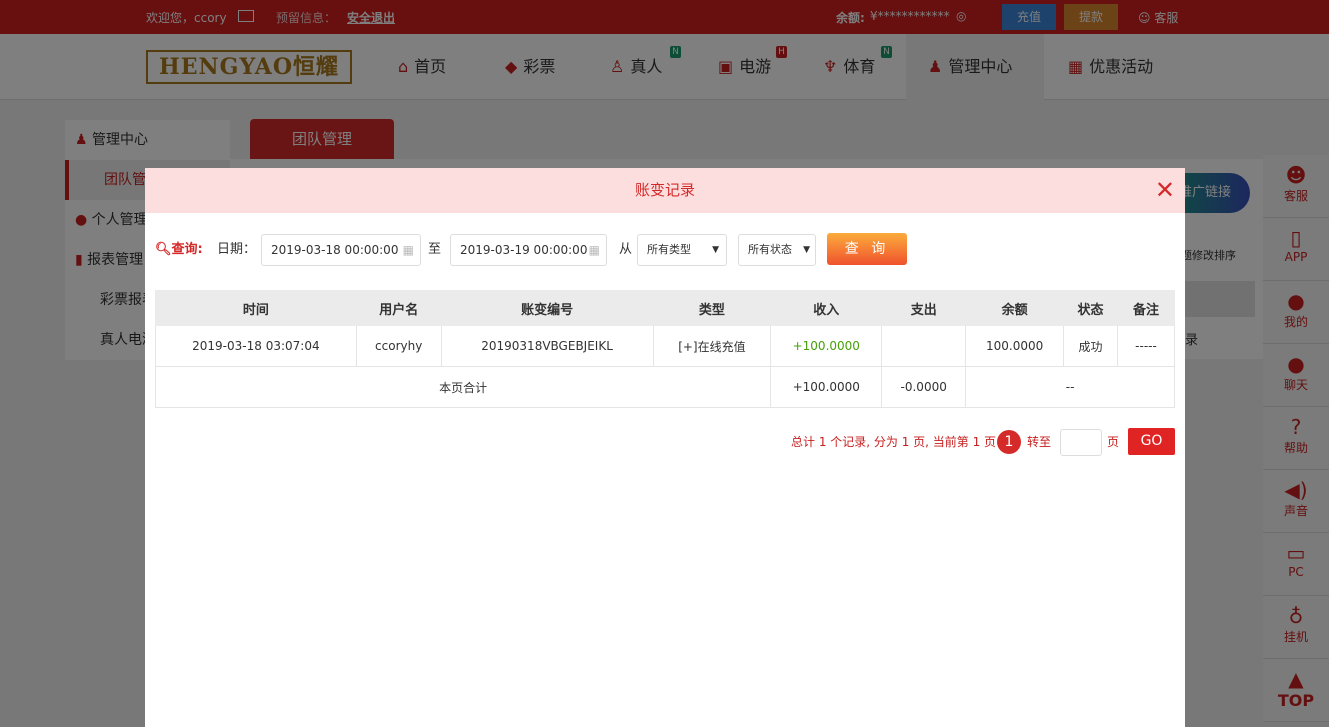  What do you see at coordinates (1090, 308) in the screenshot?
I see `col-status: 状态` at bounding box center [1090, 308].